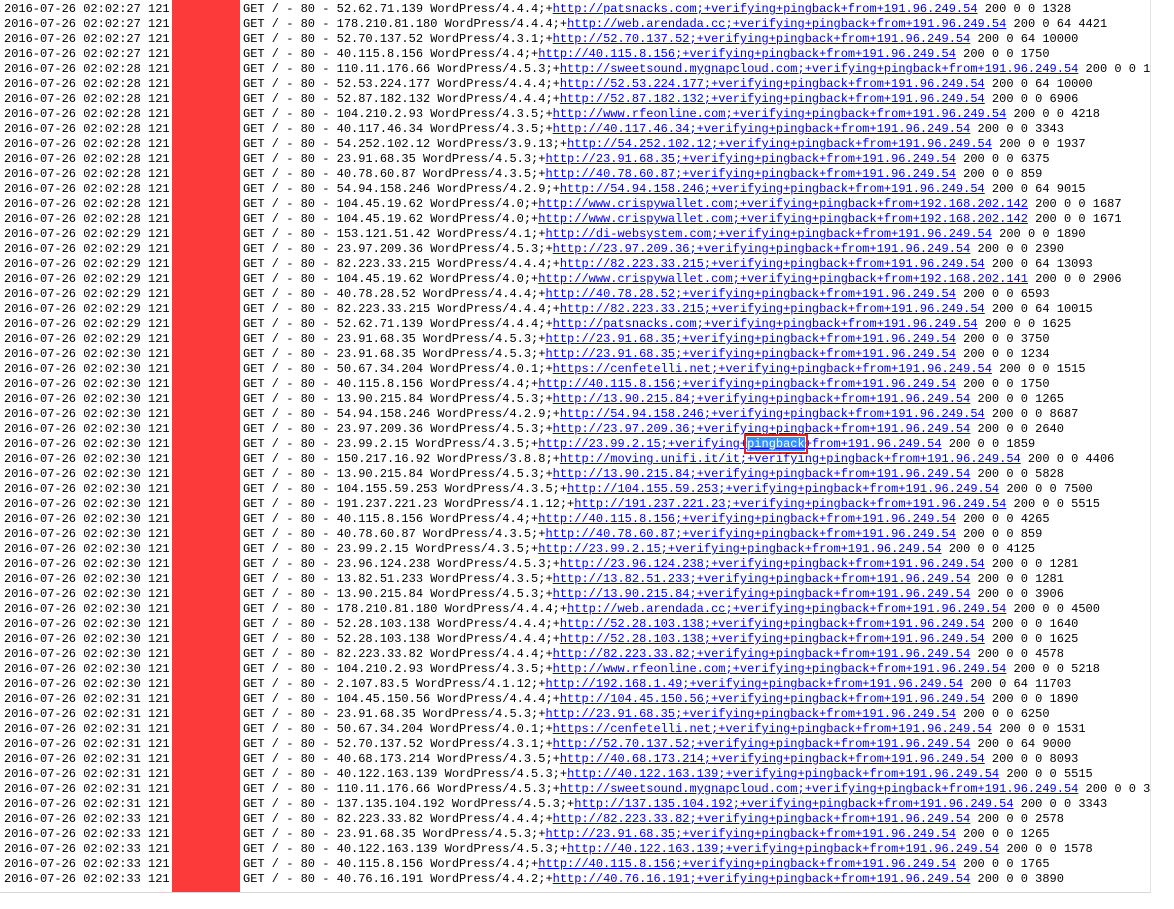 The height and width of the screenshot is (909, 1174). Describe the element at coordinates (1038, 264) in the screenshot. I see `log-status: 200 0 64 13093` at that location.